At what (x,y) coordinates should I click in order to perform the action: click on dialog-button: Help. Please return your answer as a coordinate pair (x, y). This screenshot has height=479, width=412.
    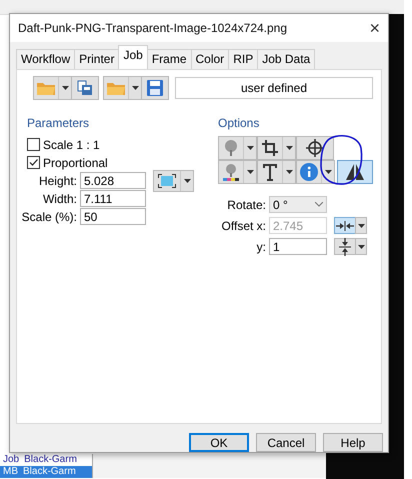
    Looking at the image, I should click on (353, 442).